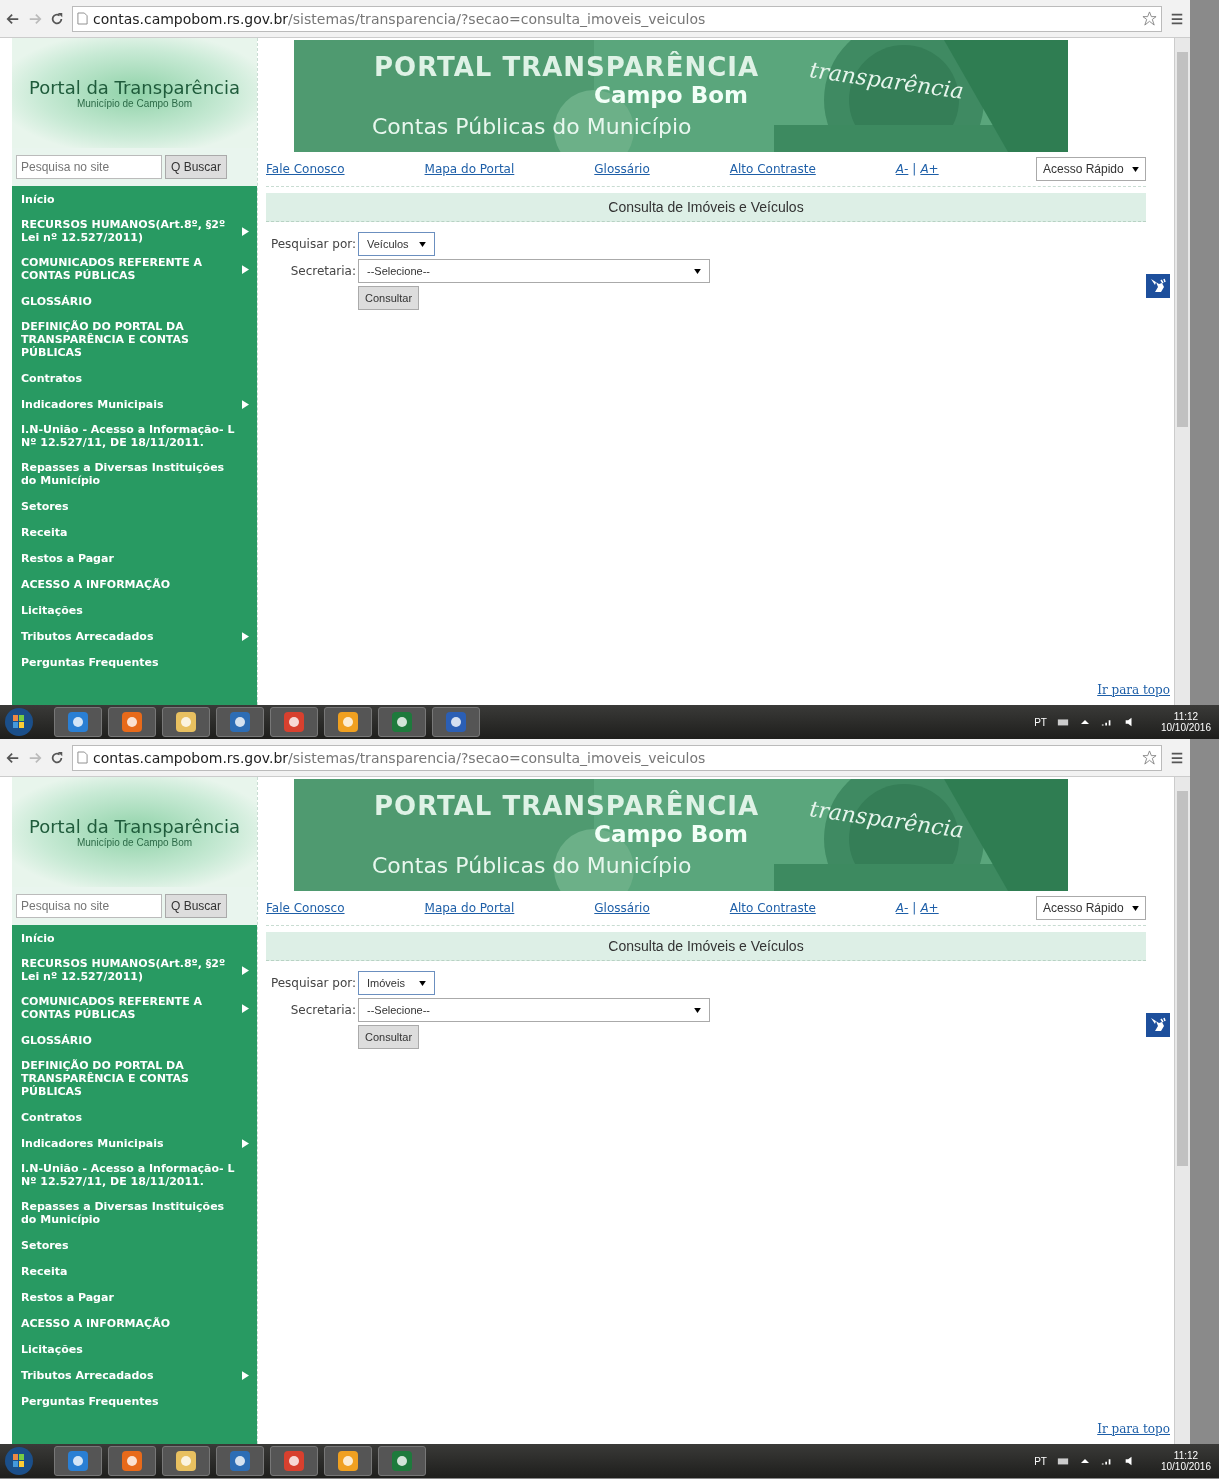  I want to click on search-by-select: Veículos, so click(396, 244).